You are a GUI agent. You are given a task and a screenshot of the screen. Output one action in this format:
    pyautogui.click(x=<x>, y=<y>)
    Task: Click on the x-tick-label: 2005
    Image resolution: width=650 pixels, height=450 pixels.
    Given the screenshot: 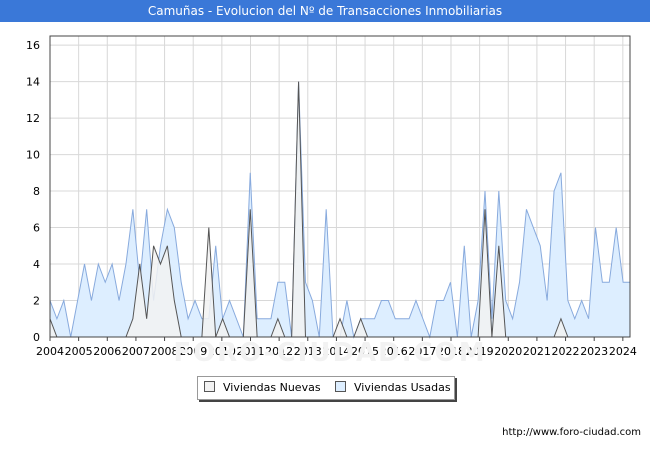 What is the action you would take?
    pyautogui.click(x=79, y=351)
    